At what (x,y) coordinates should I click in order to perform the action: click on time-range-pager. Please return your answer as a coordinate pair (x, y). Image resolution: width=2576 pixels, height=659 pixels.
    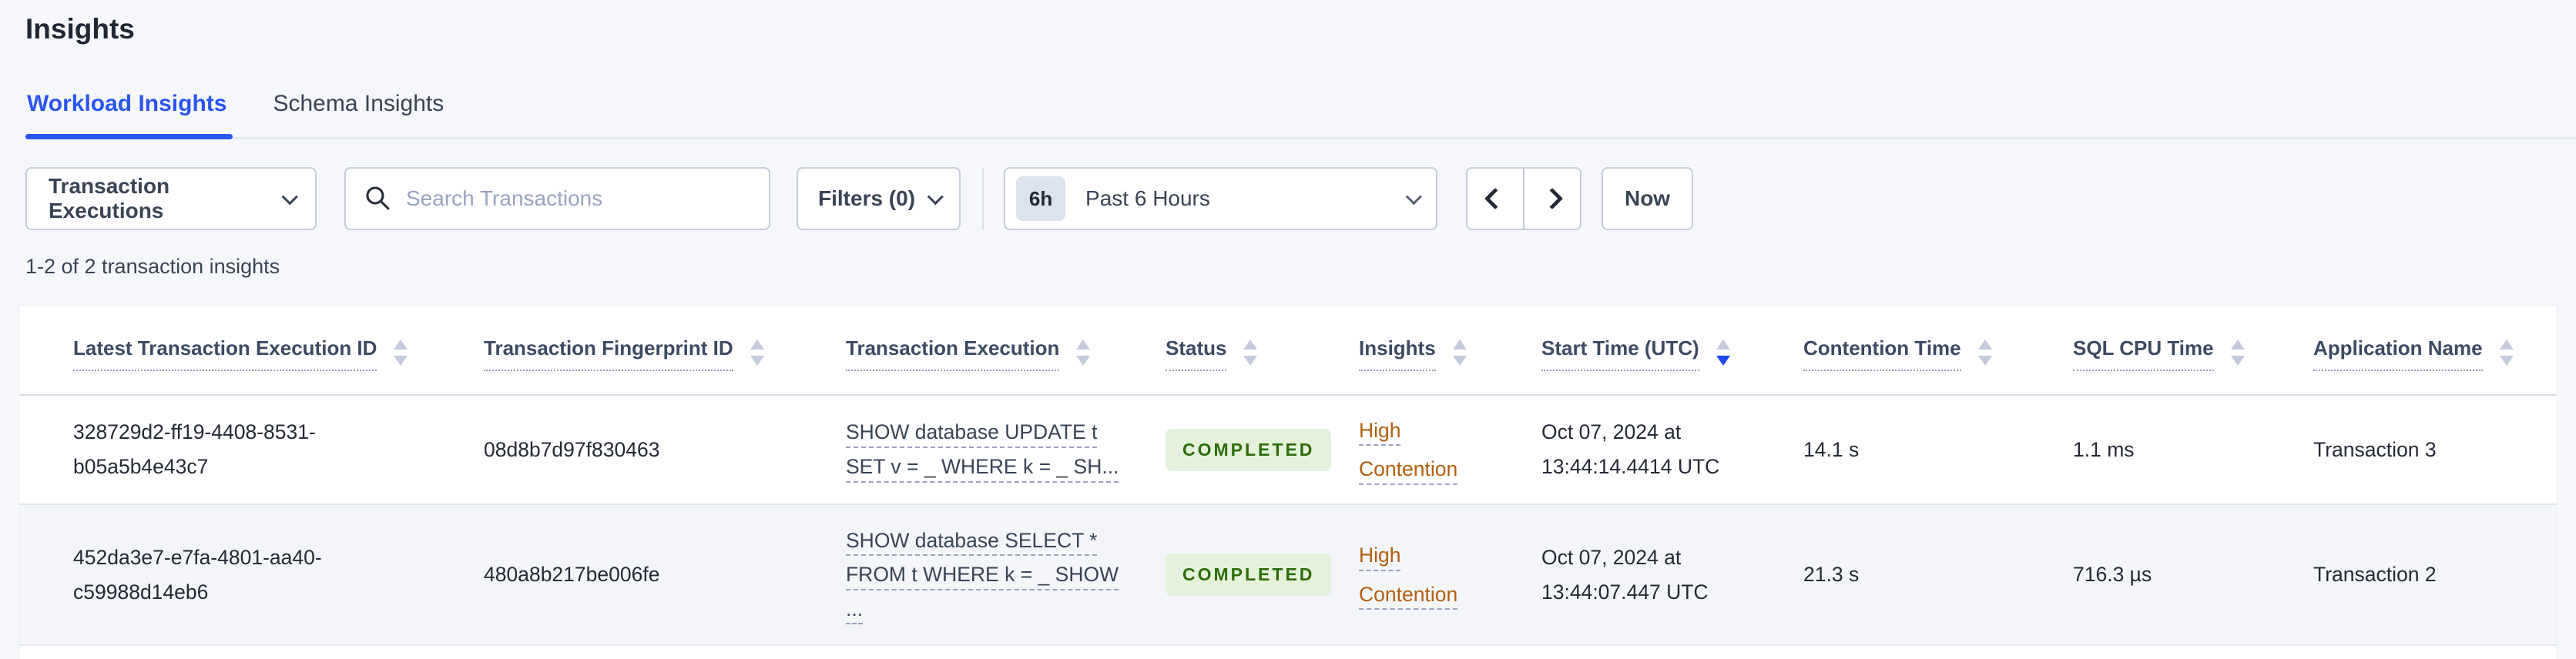
    Looking at the image, I should click on (1524, 198).